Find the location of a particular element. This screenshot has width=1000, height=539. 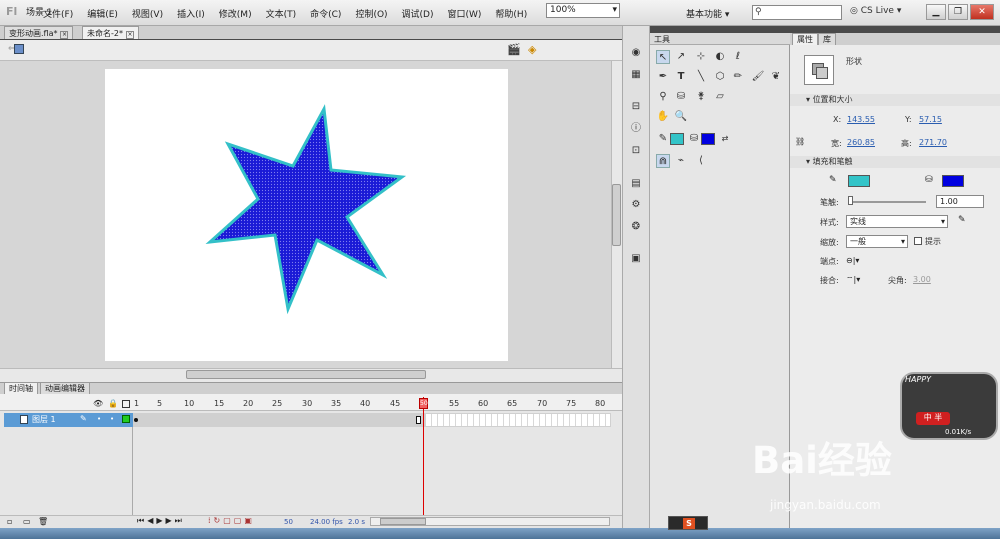

stroke-slider-thumb is located at coordinates (850, 200).